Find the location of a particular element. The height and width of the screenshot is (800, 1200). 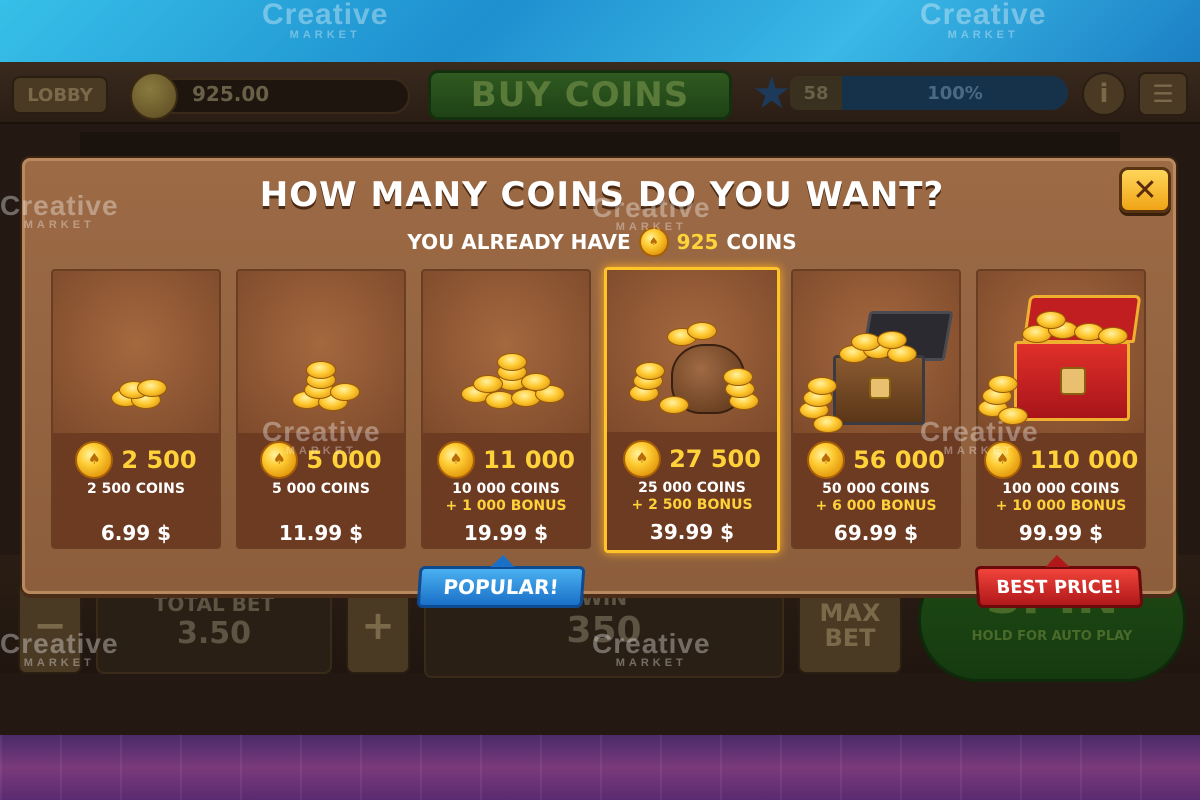

watermark-top-right: Creative MARKET is located at coordinates (983, 20).